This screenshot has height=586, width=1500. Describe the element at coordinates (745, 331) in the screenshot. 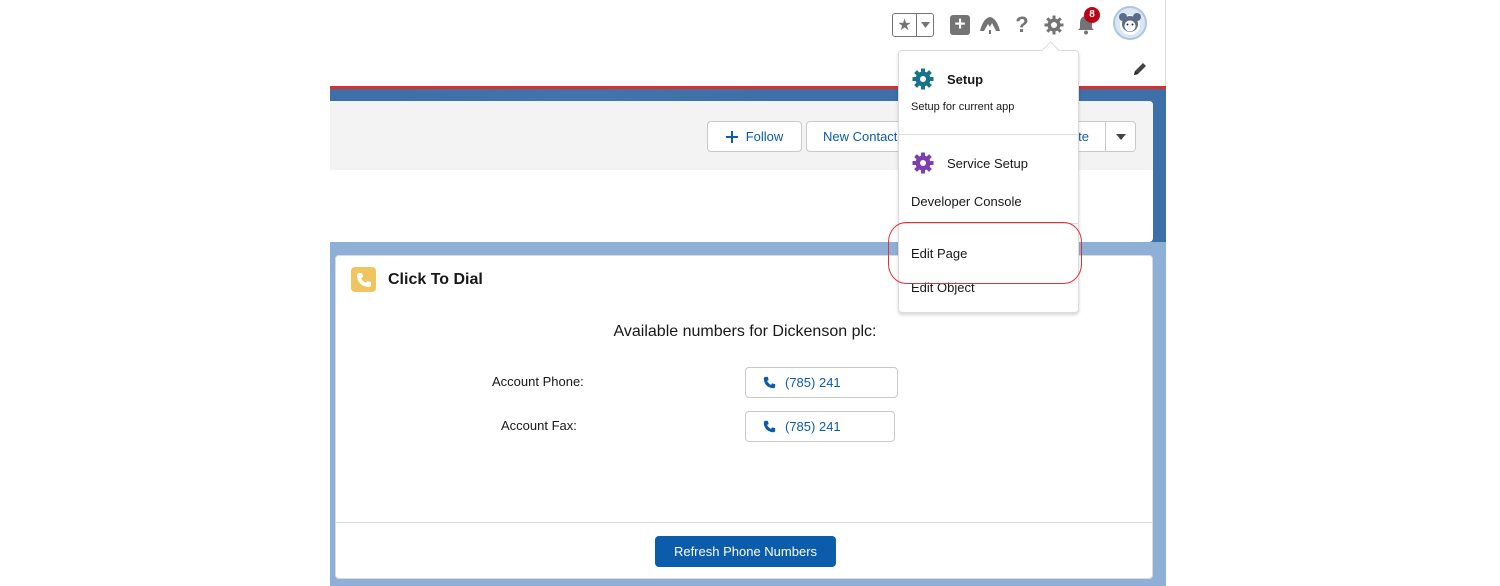

I see `card-subtitle: Available numbers for Dickenson plc:` at that location.